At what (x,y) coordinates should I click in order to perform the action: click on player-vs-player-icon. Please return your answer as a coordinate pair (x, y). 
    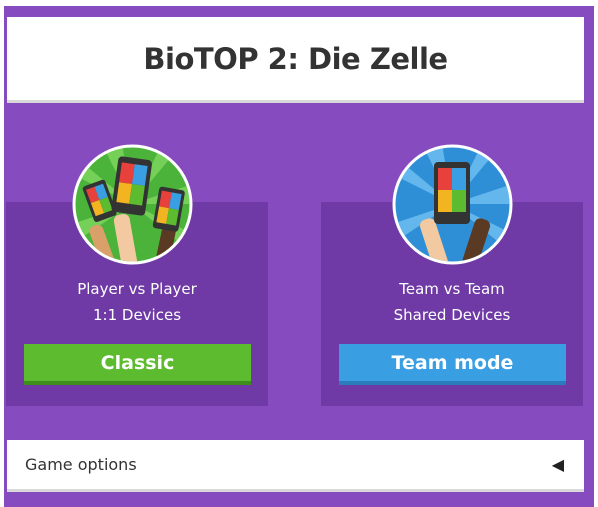
    Looking at the image, I should click on (132, 204).